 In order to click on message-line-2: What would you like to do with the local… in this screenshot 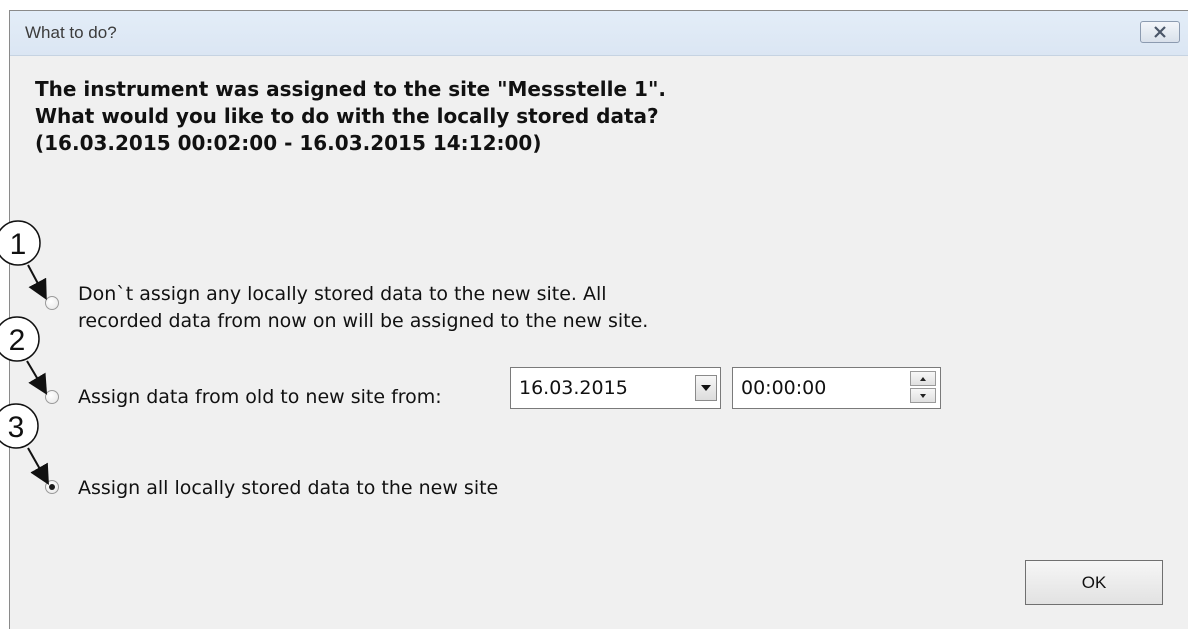, I will do `click(347, 116)`.